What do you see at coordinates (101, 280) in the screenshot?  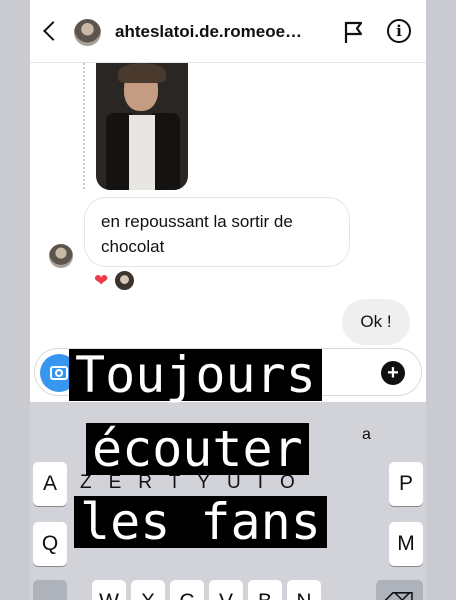 I see `heart-icon: ❤` at bounding box center [101, 280].